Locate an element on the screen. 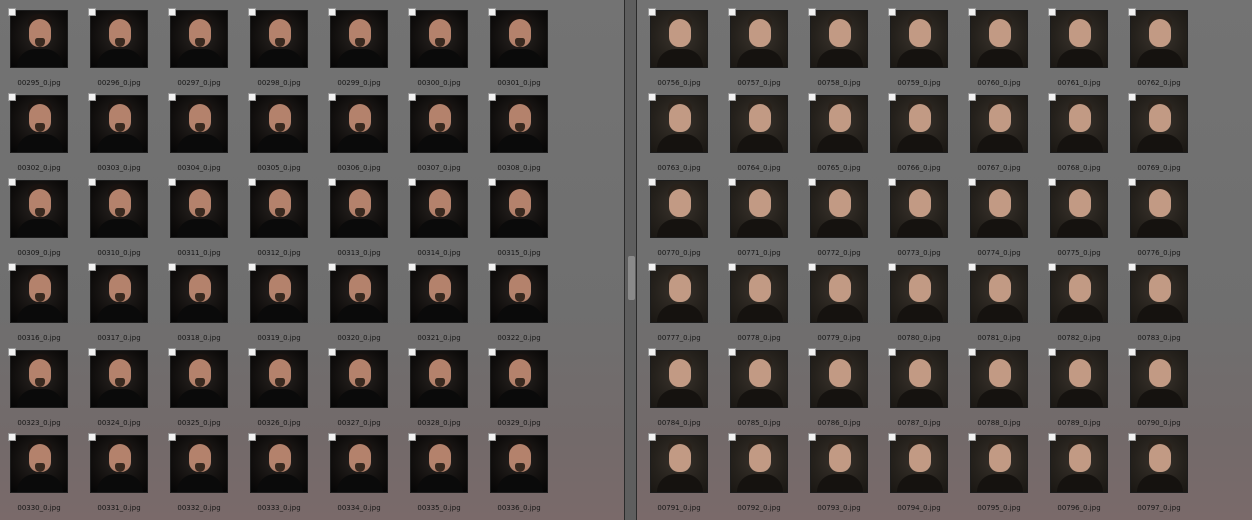 The height and width of the screenshot is (520, 1252). splitter-grip-handle is located at coordinates (631, 278).